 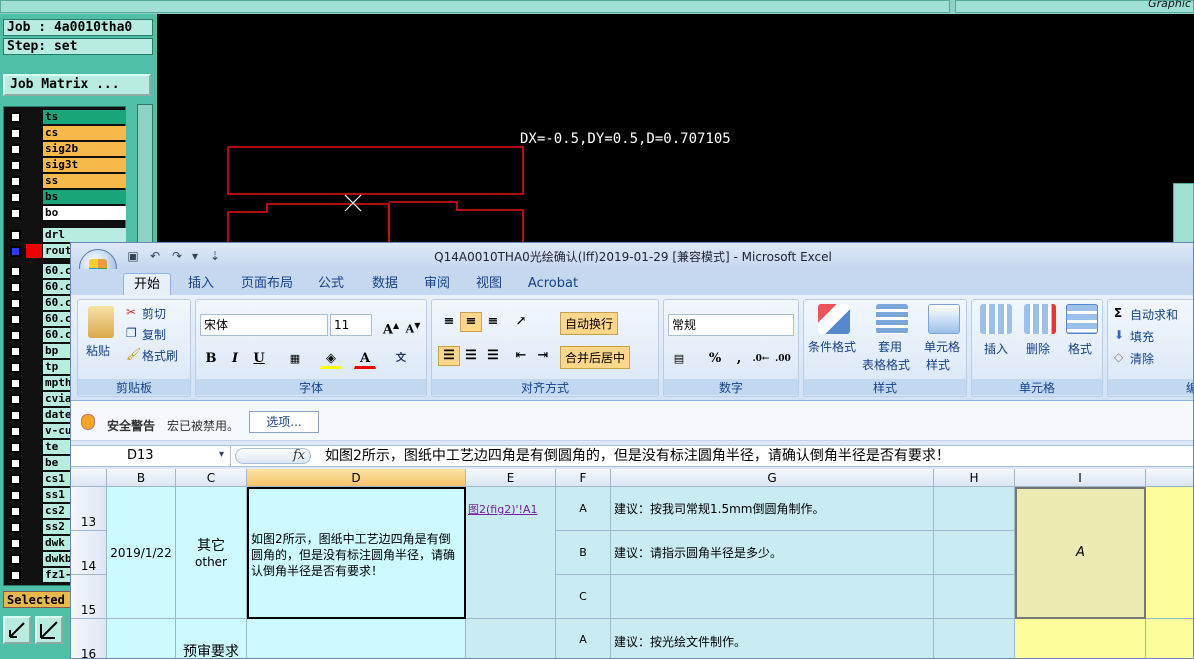 I want to click on cell-j16, so click(x=1169, y=638).